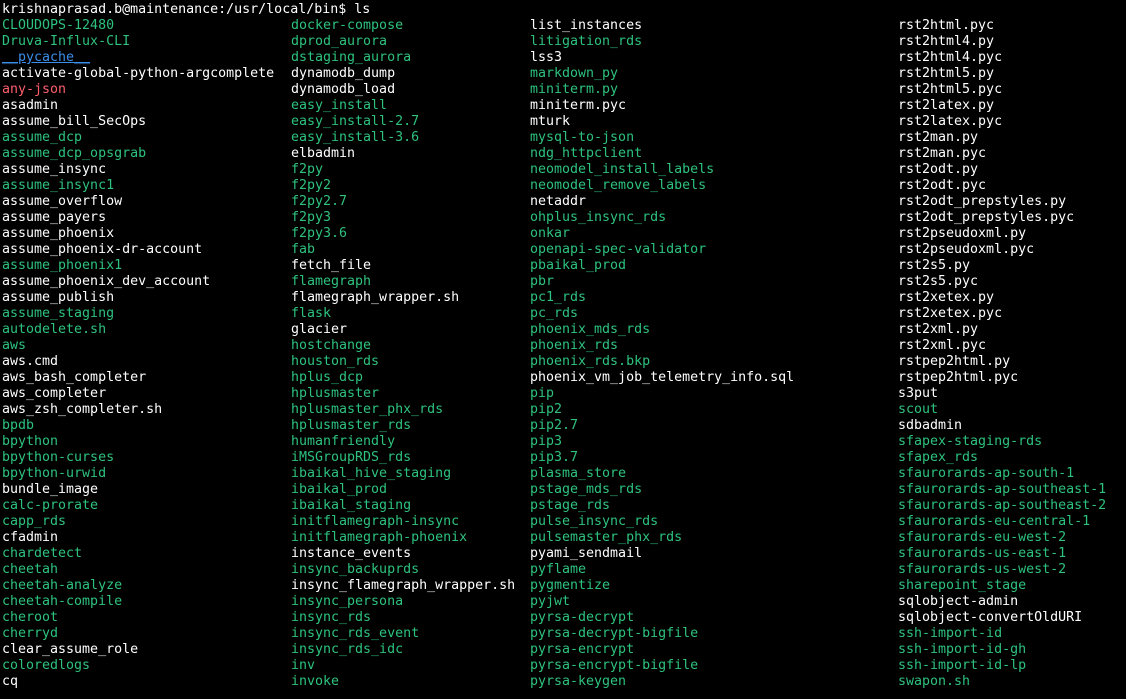  Describe the element at coordinates (62, 265) in the screenshot. I see `executable-entry: assume_phoenix1` at that location.